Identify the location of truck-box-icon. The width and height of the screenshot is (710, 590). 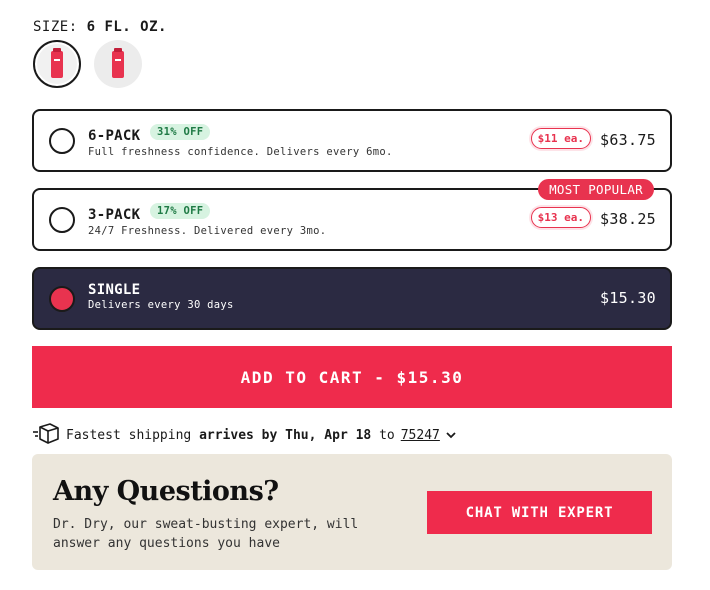
(46, 433).